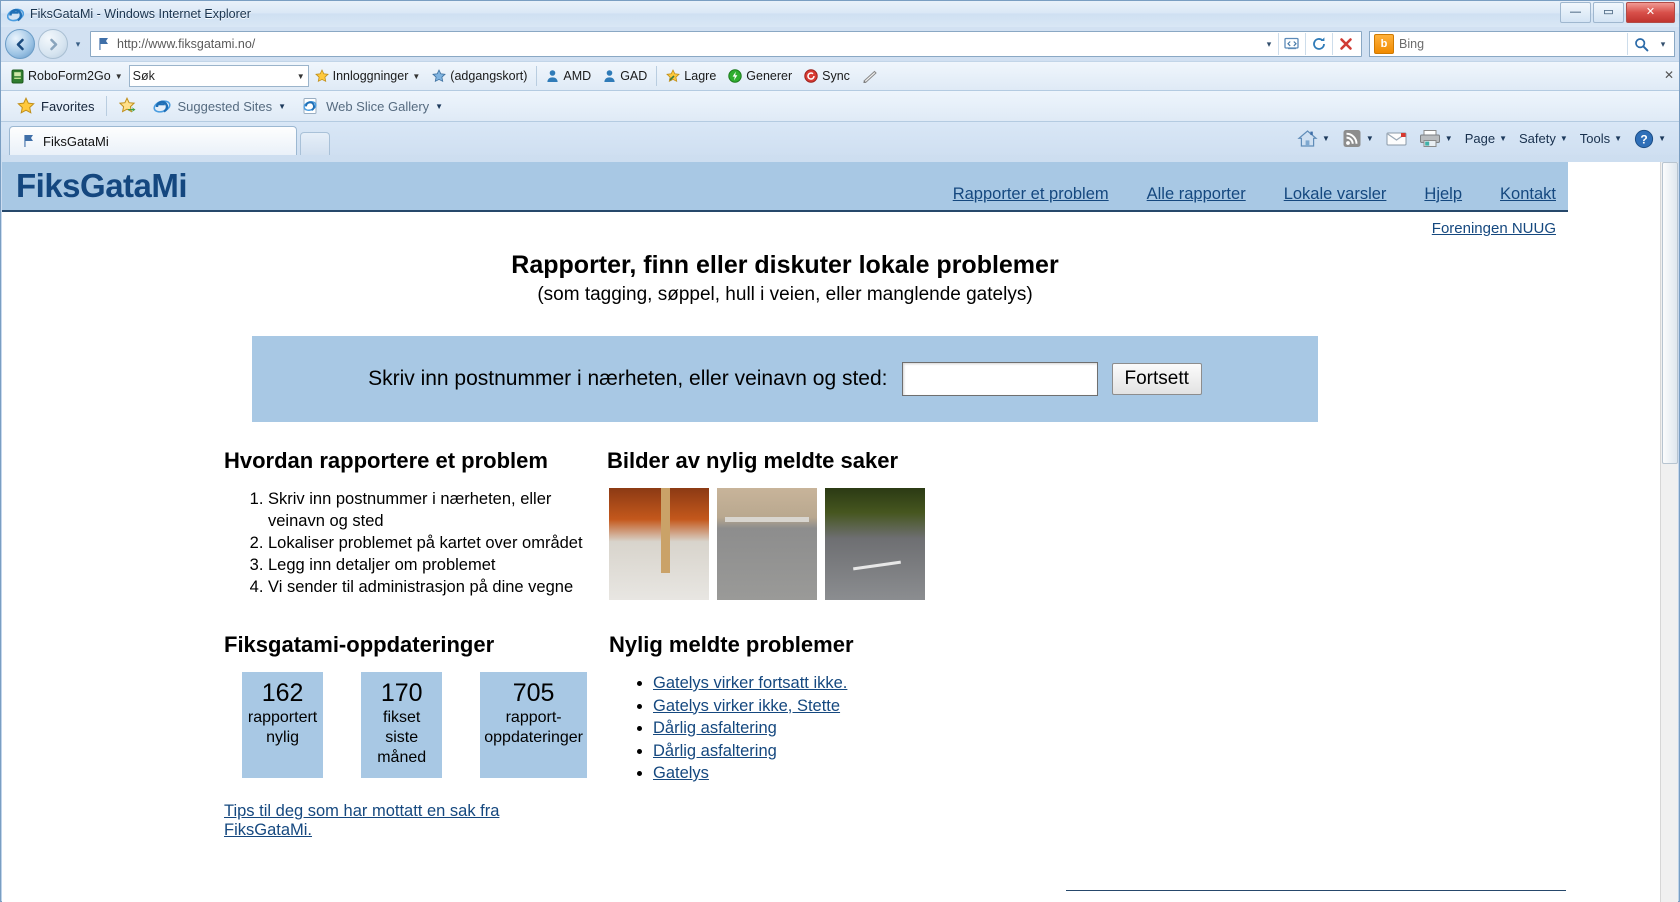  I want to click on roboform-search-input: Søk ▼, so click(218, 76).